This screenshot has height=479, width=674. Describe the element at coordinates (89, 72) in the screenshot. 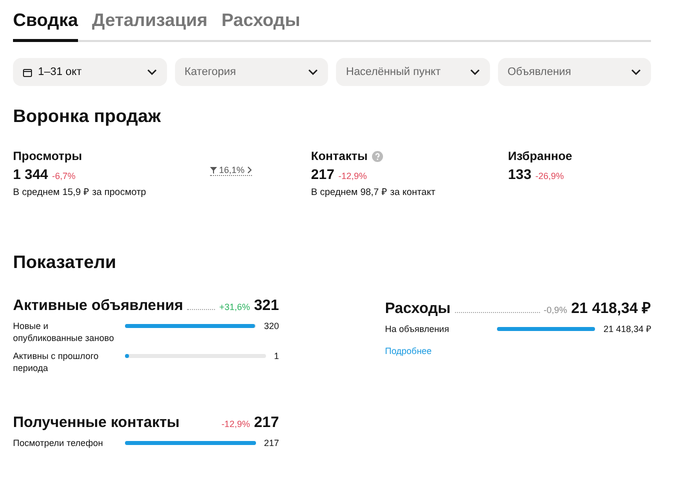

I see `date-picker: 1–31 окт` at that location.